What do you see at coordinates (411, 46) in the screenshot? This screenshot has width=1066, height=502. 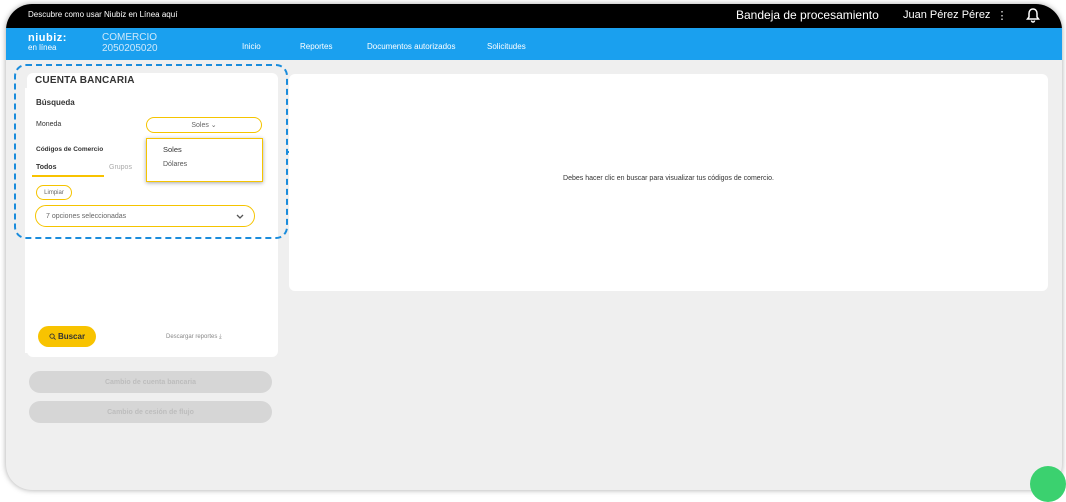 I see `nav-documentos: Documentos autorizados` at bounding box center [411, 46].